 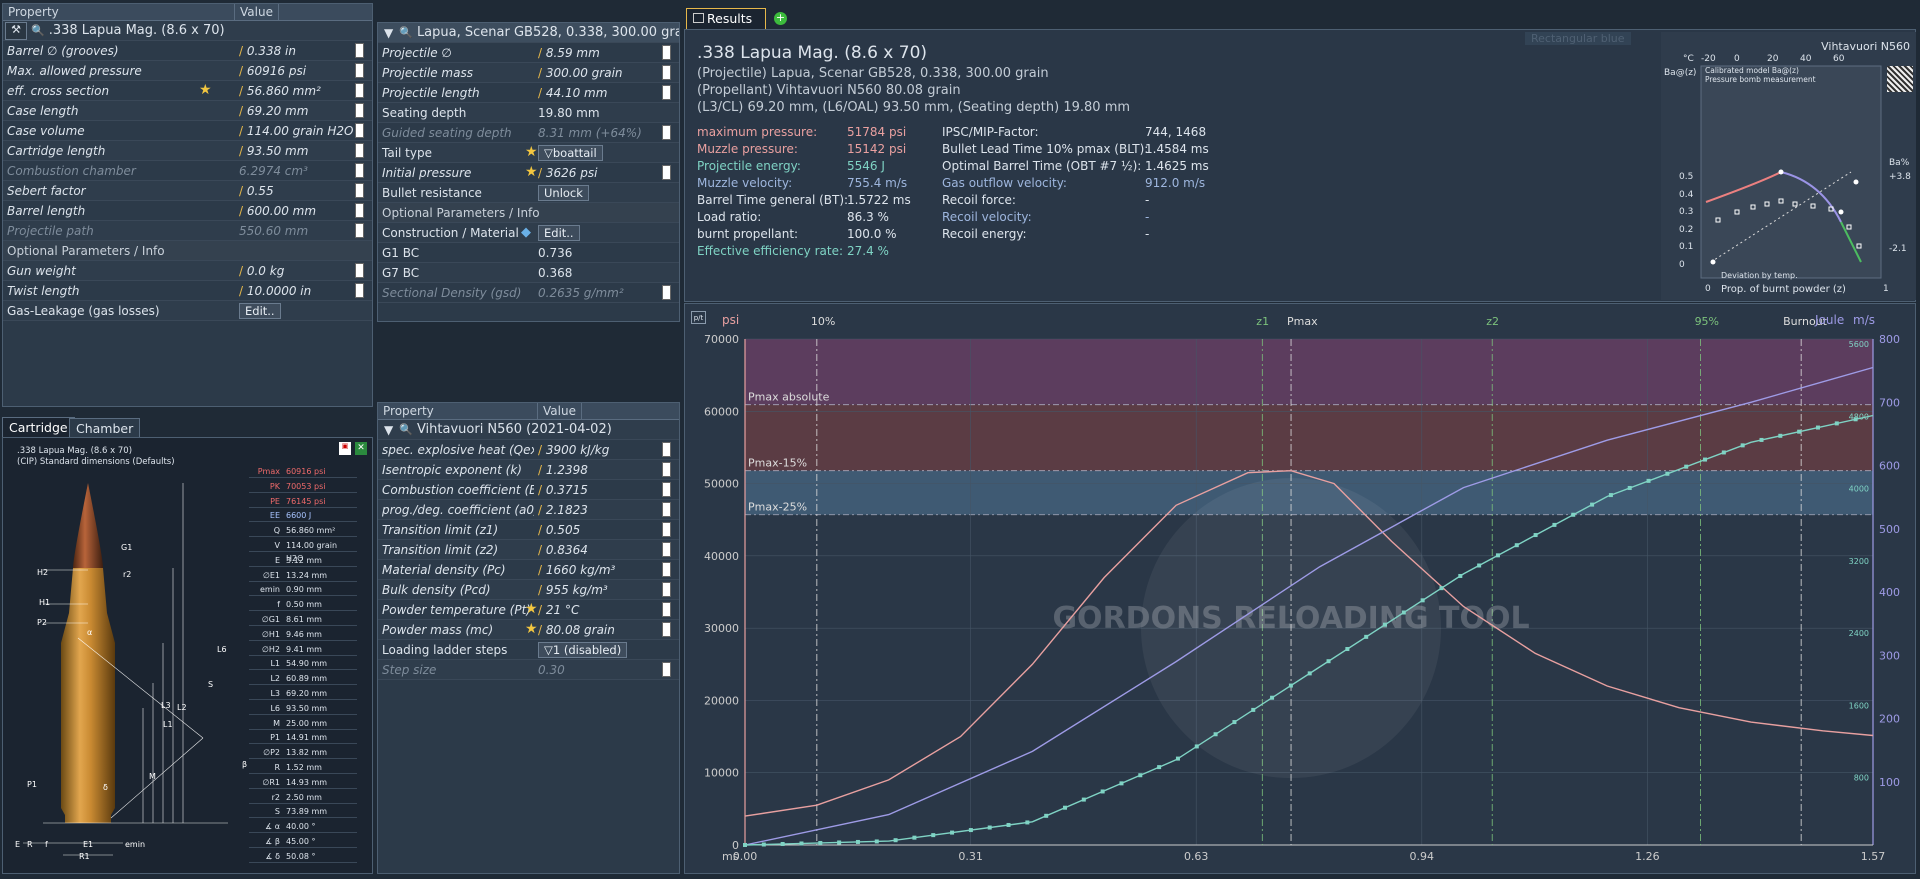 I want to click on pt-button: p/t, so click(x=698, y=317).